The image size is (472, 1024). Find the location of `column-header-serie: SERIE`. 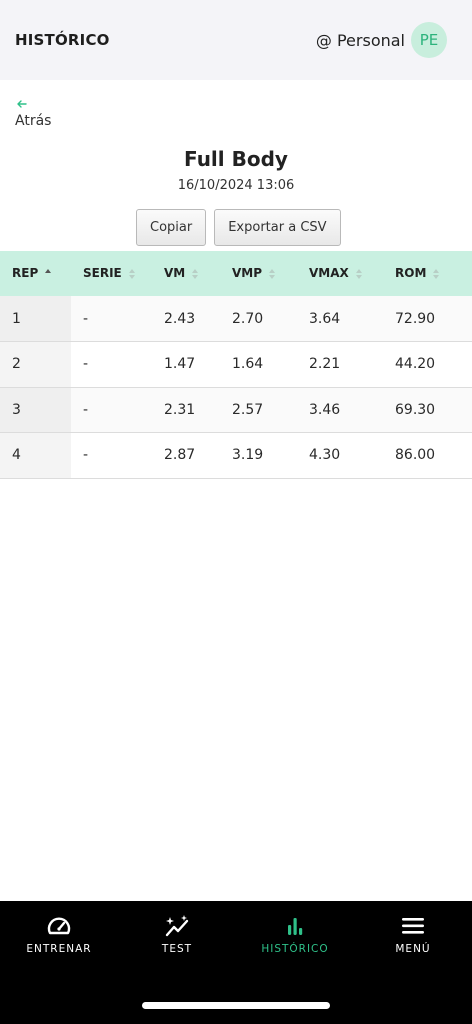

column-header-serie: SERIE is located at coordinates (111, 273).